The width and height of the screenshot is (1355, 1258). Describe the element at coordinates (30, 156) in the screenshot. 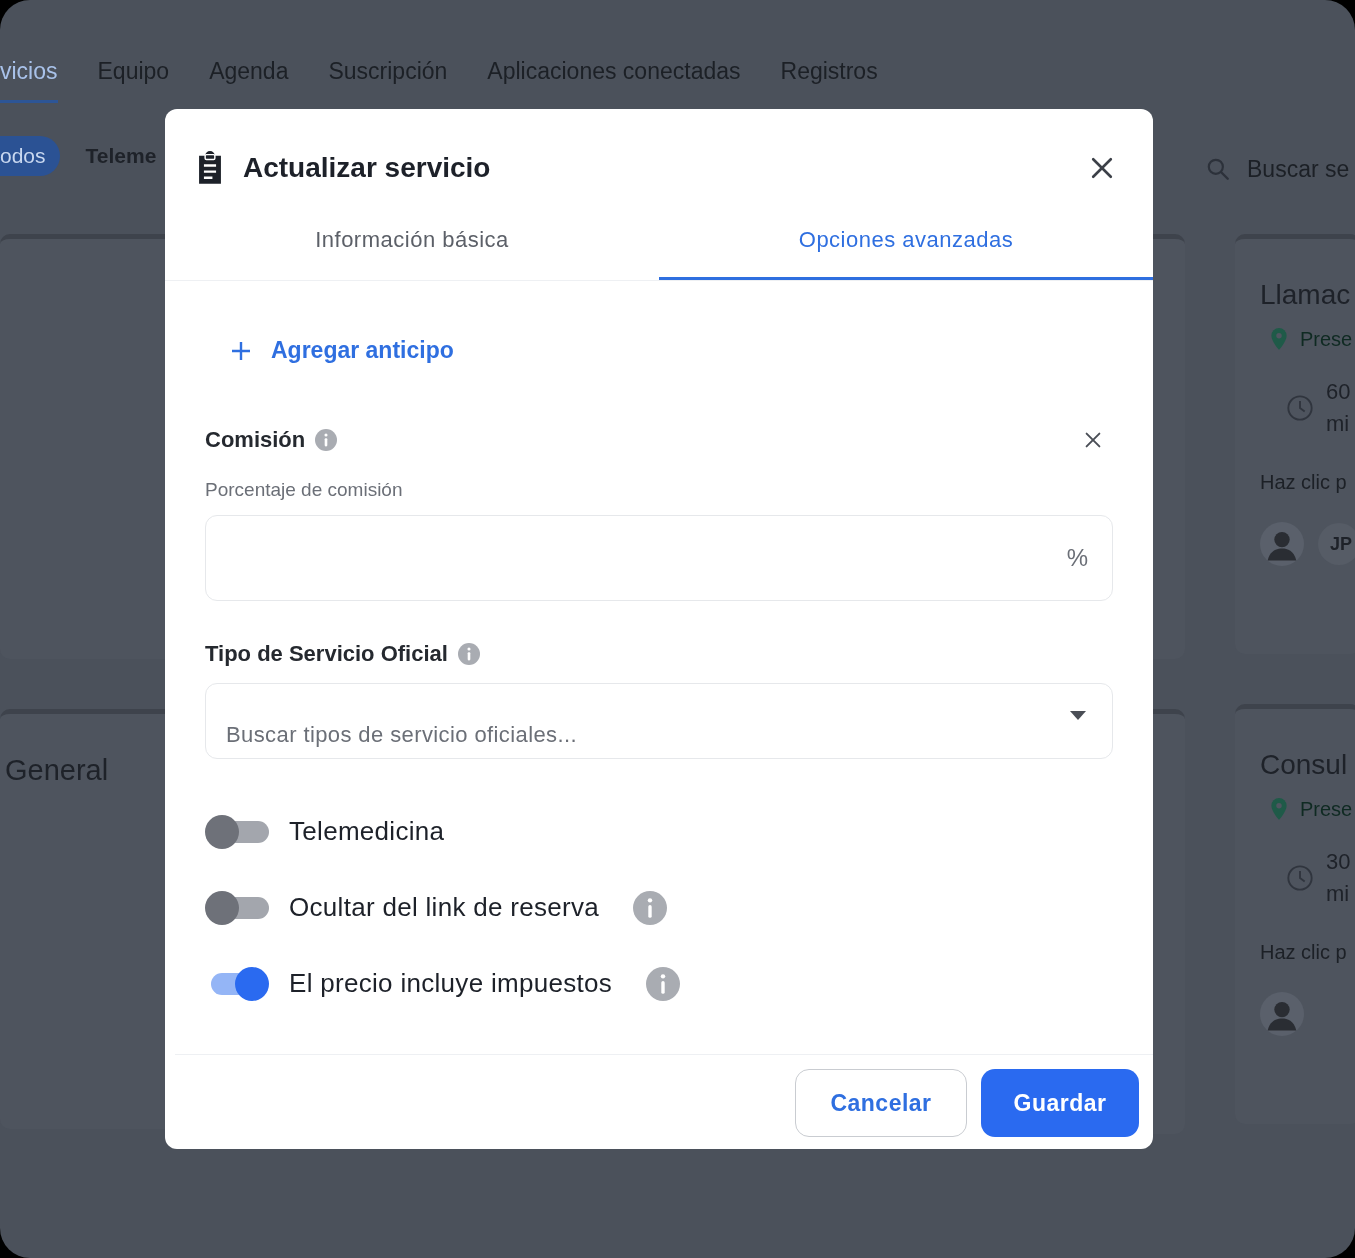

I see `filter-chip: odos` at that location.